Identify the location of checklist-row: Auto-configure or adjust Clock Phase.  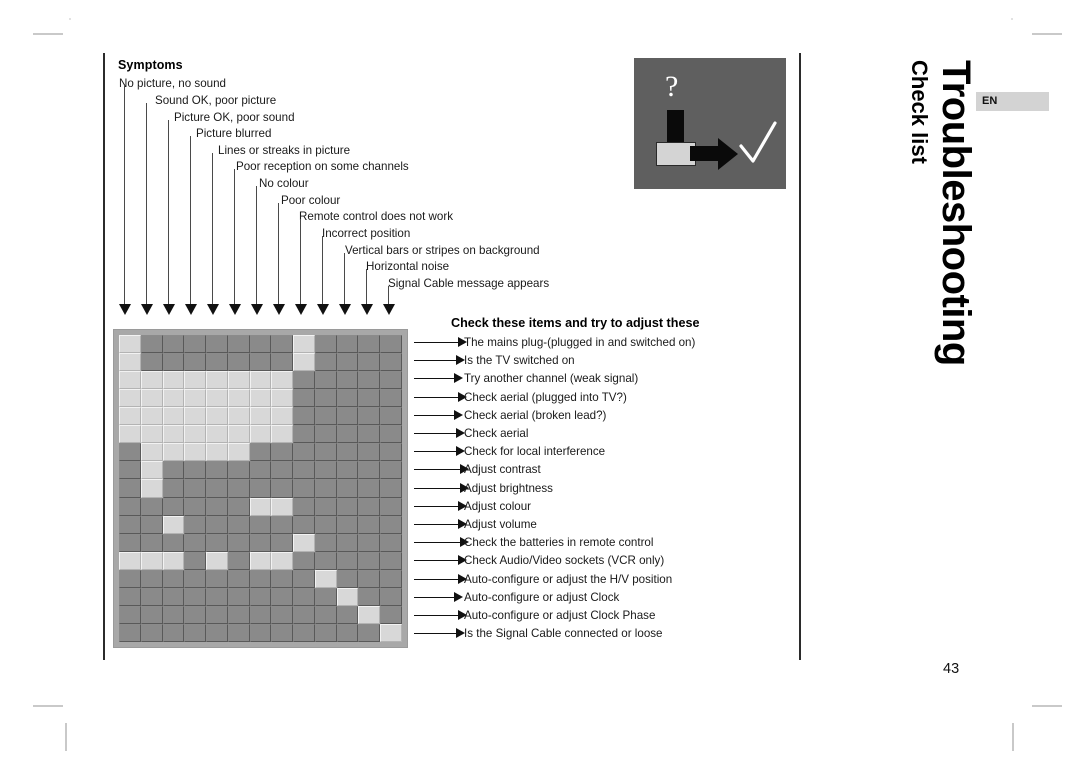
(574, 616).